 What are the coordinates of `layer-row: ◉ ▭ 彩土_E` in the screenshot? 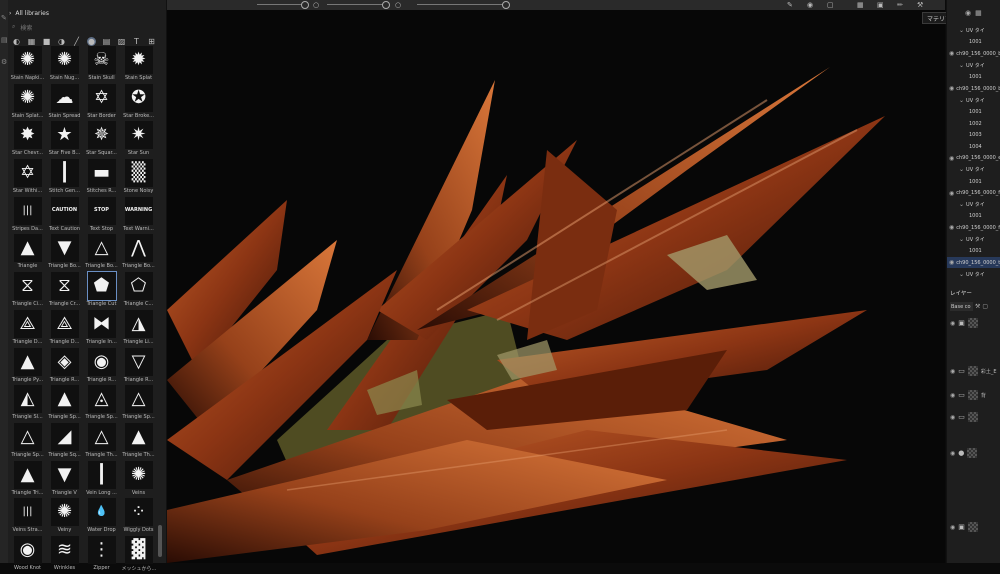 It's located at (973, 371).